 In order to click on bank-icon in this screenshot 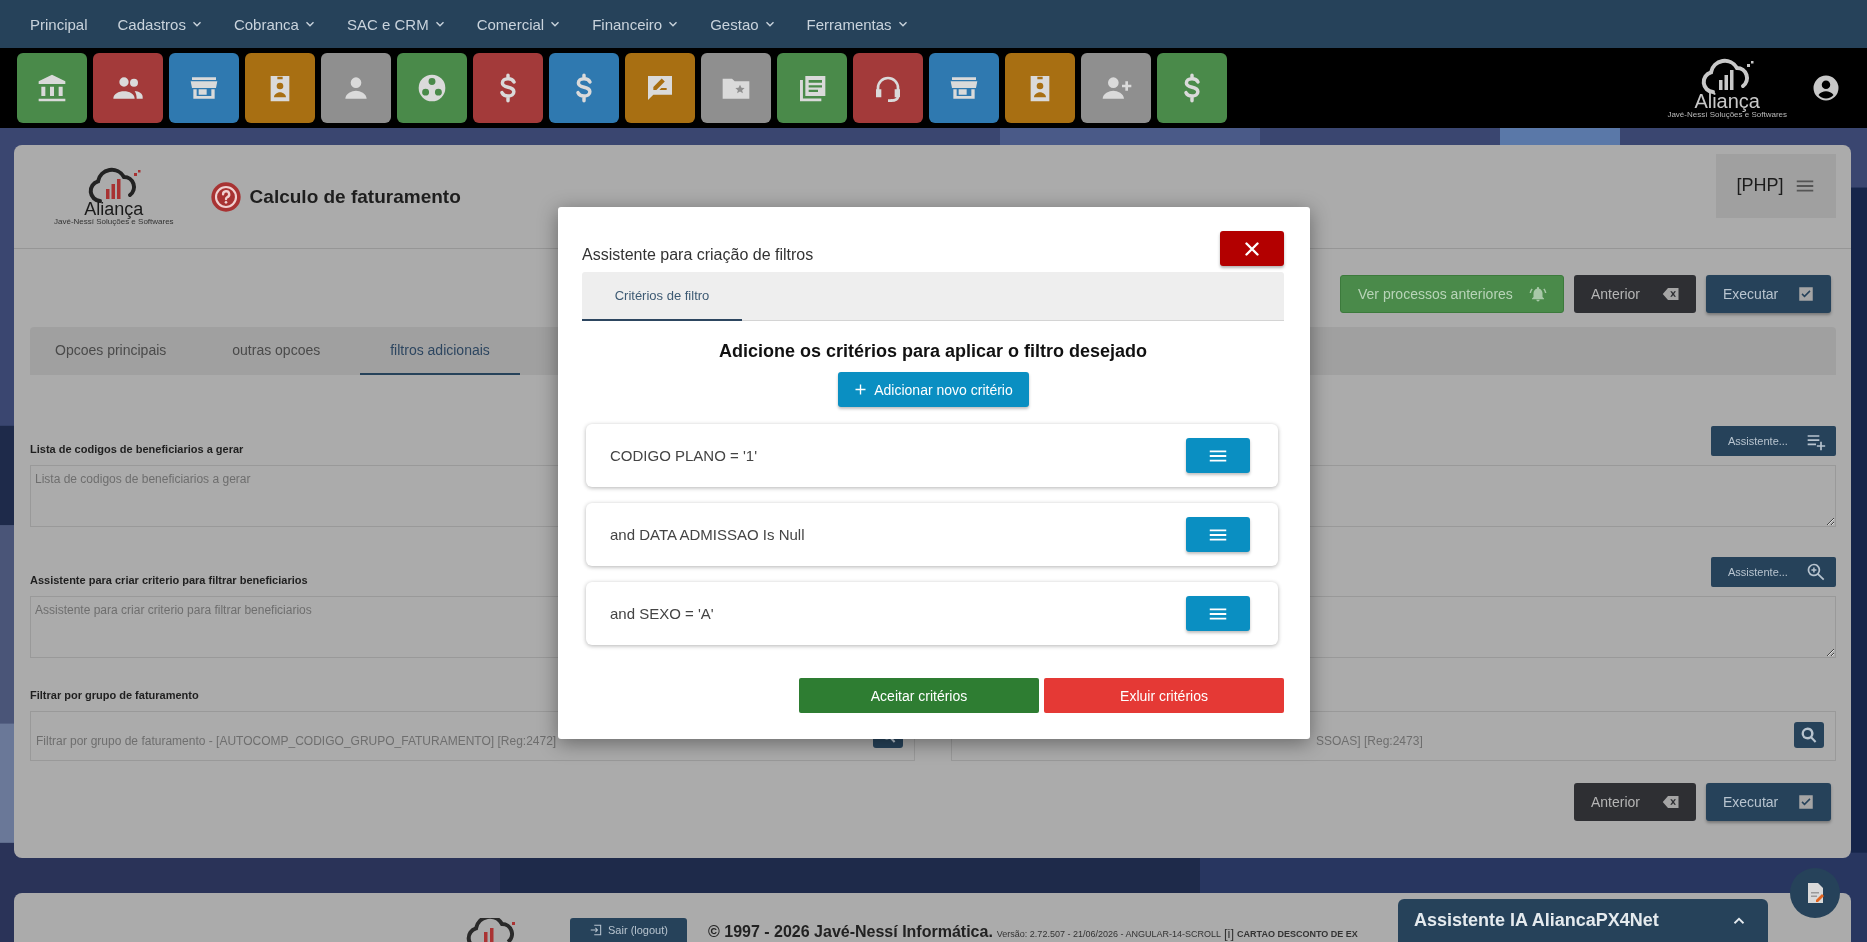, I will do `click(52, 88)`.